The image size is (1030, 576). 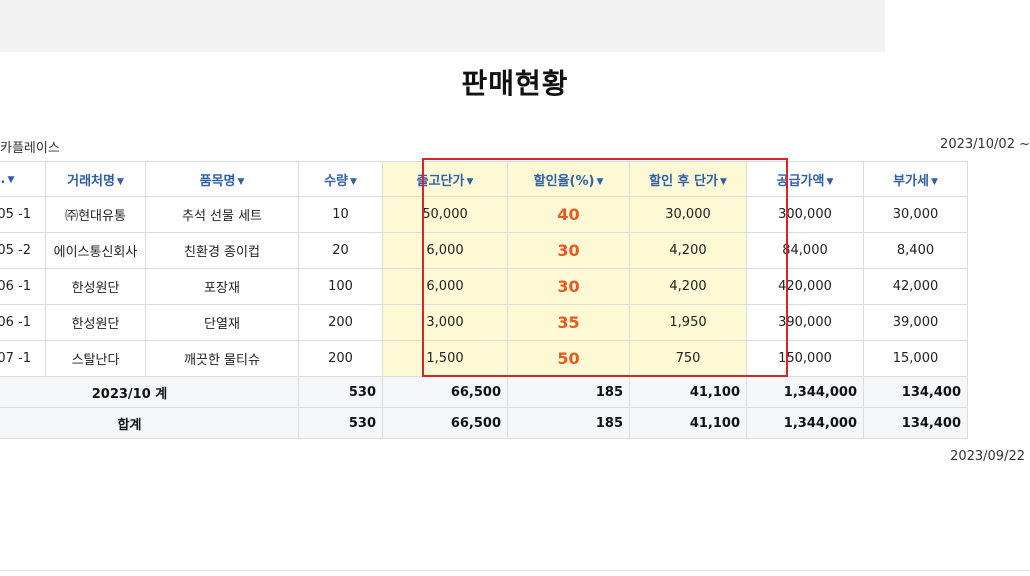 I want to click on cell-discount: 40, so click(x=568, y=214).